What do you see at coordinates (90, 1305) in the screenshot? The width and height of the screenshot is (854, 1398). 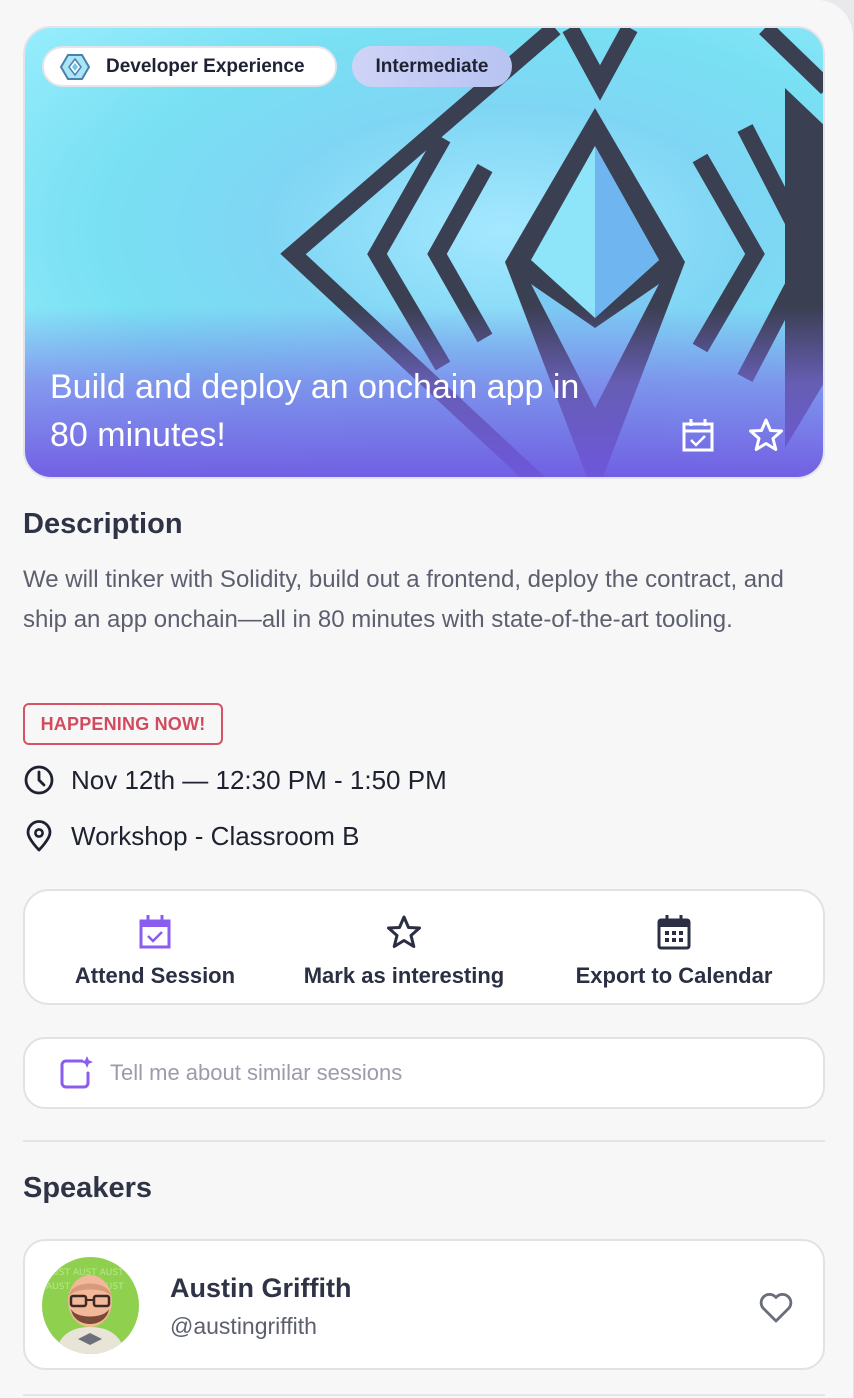 I see `avatar: AUST AUST AUST AUST AUST AUST` at bounding box center [90, 1305].